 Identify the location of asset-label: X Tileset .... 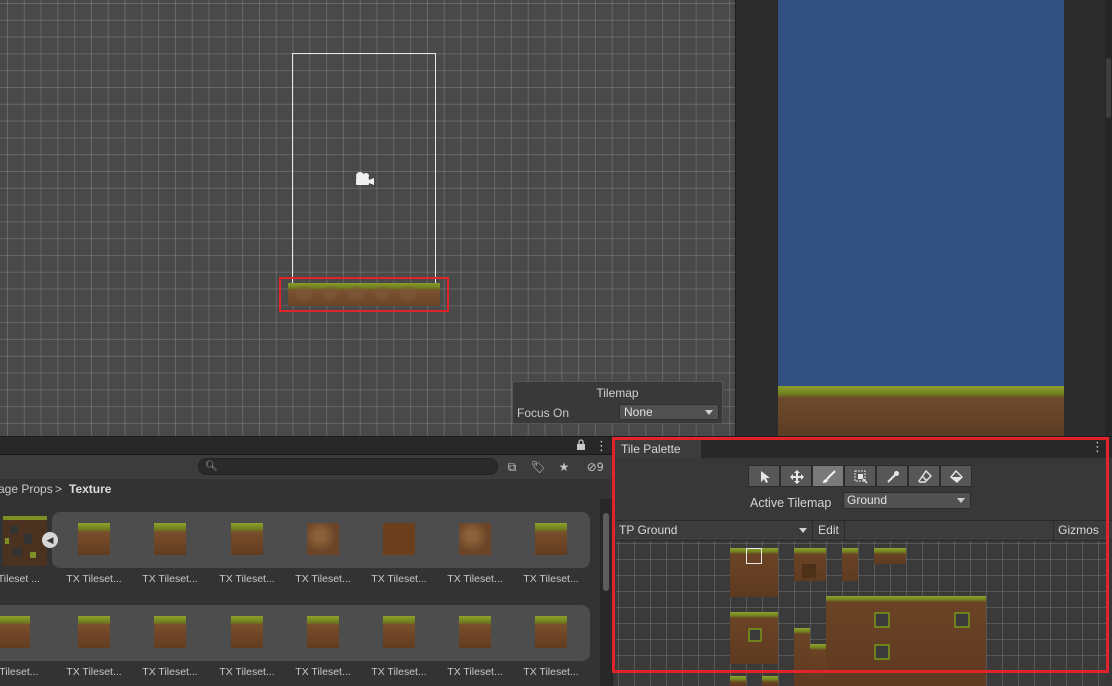
(20, 579).